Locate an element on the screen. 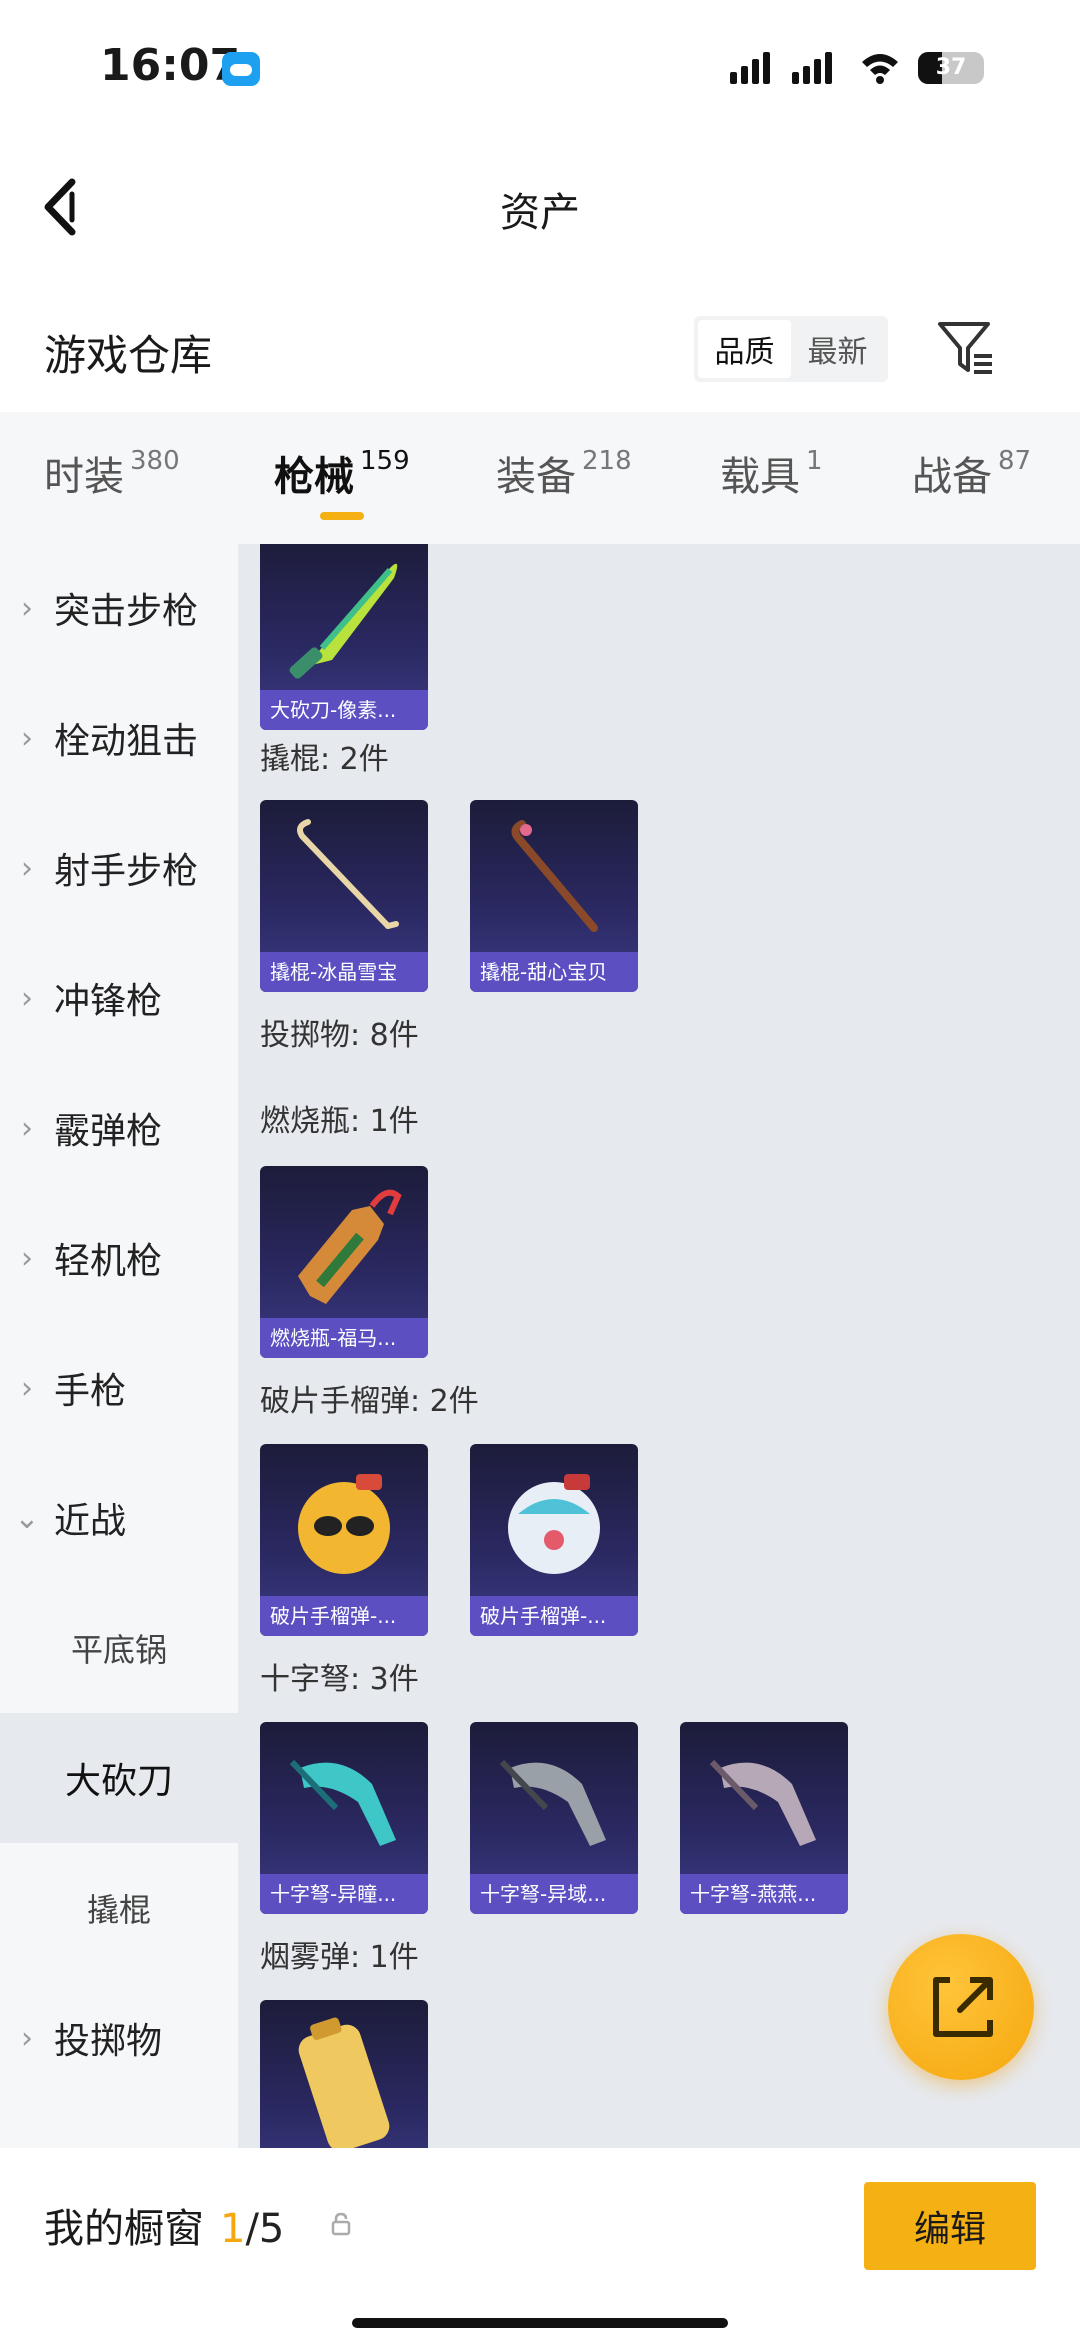  sidebar-subitem-crowbar: 撬棍 is located at coordinates (119, 1908).